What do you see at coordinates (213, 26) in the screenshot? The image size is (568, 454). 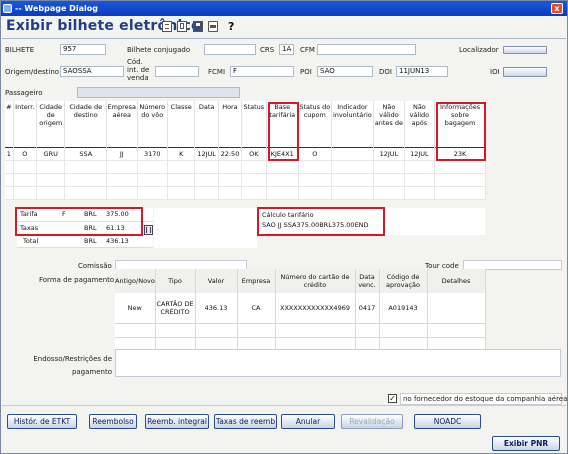 I see `print-icon` at bounding box center [213, 26].